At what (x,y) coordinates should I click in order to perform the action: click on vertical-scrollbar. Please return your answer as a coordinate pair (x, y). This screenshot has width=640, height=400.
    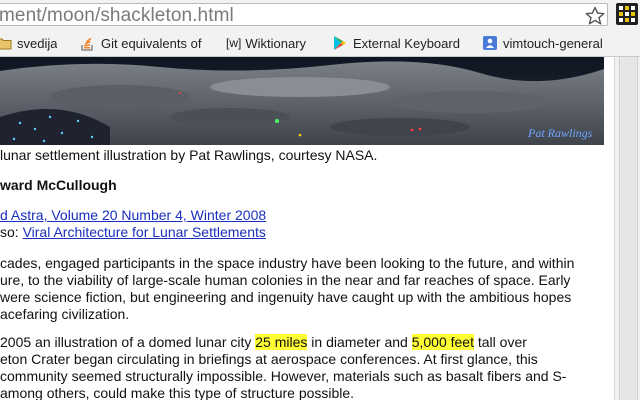
    Looking at the image, I should click on (627, 228).